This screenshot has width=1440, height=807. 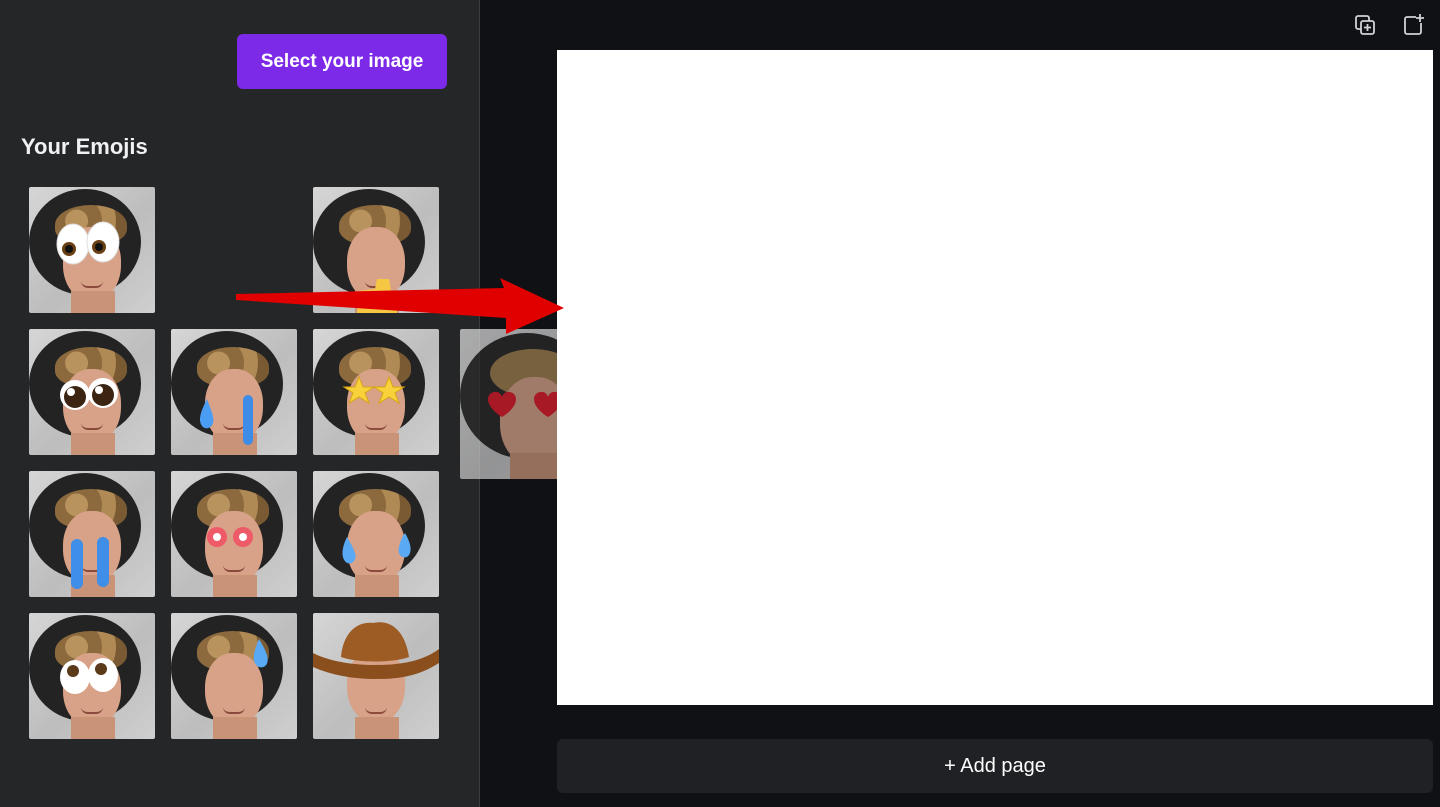 What do you see at coordinates (342, 61) in the screenshot?
I see `select-image-button: Select your image` at bounding box center [342, 61].